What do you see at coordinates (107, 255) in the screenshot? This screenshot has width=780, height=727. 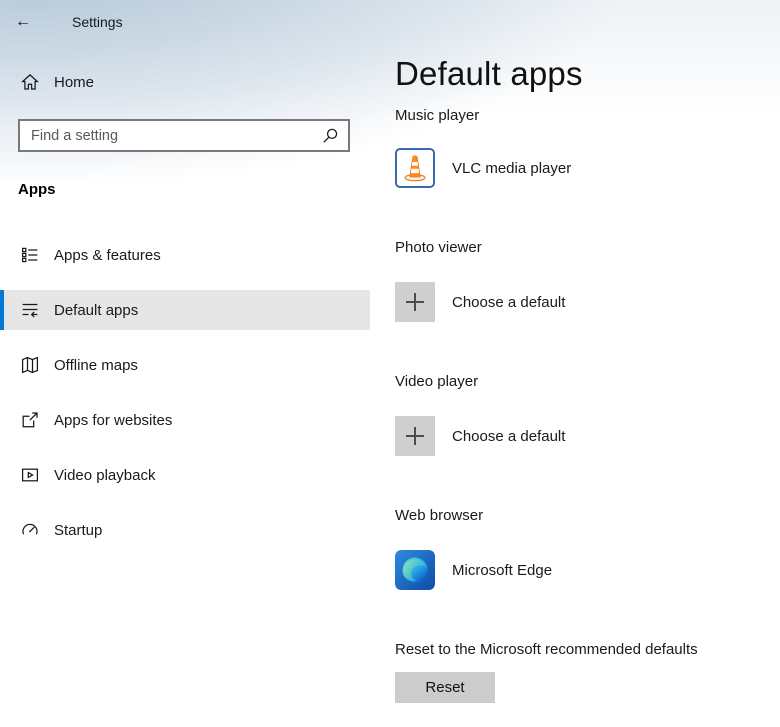 I see `sidebar-item-label: Apps & features` at bounding box center [107, 255].